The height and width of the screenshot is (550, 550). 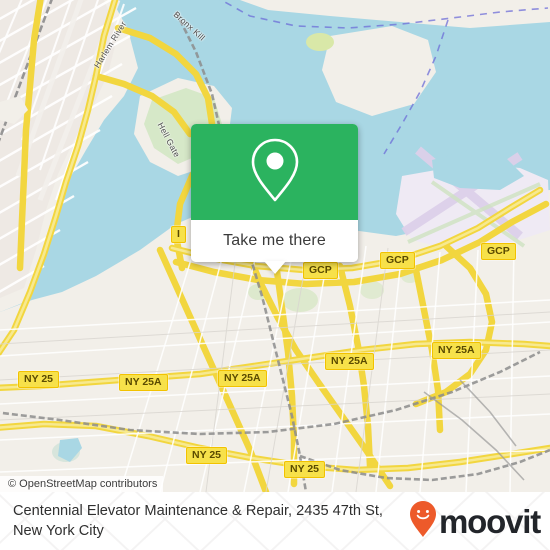 I want to click on moovit-pin-icon, so click(x=423, y=521).